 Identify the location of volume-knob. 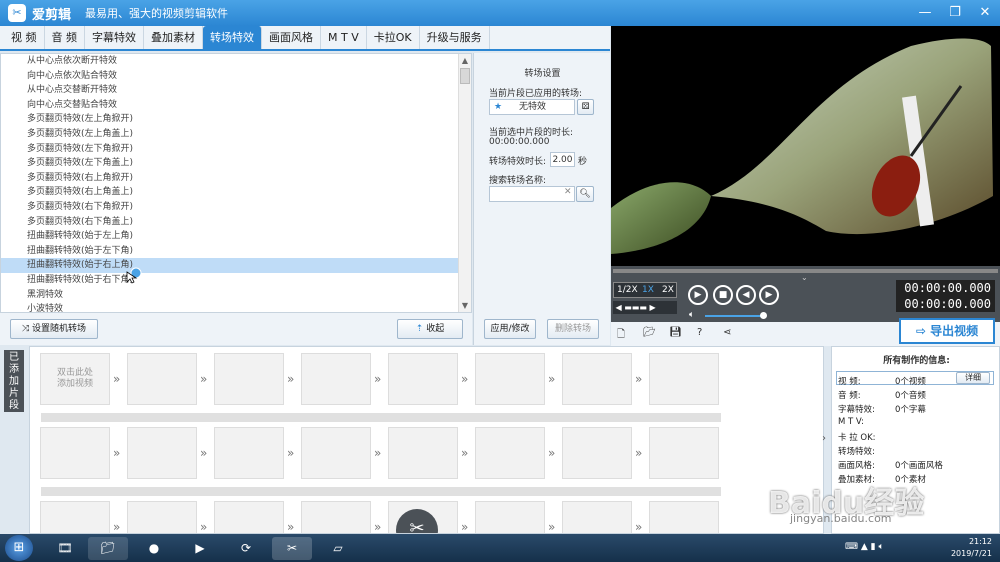
(763, 315).